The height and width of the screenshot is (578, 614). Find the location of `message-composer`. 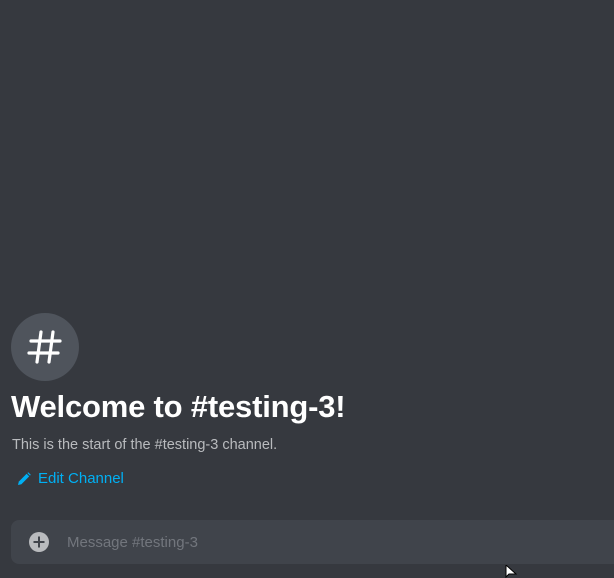

message-composer is located at coordinates (312, 542).